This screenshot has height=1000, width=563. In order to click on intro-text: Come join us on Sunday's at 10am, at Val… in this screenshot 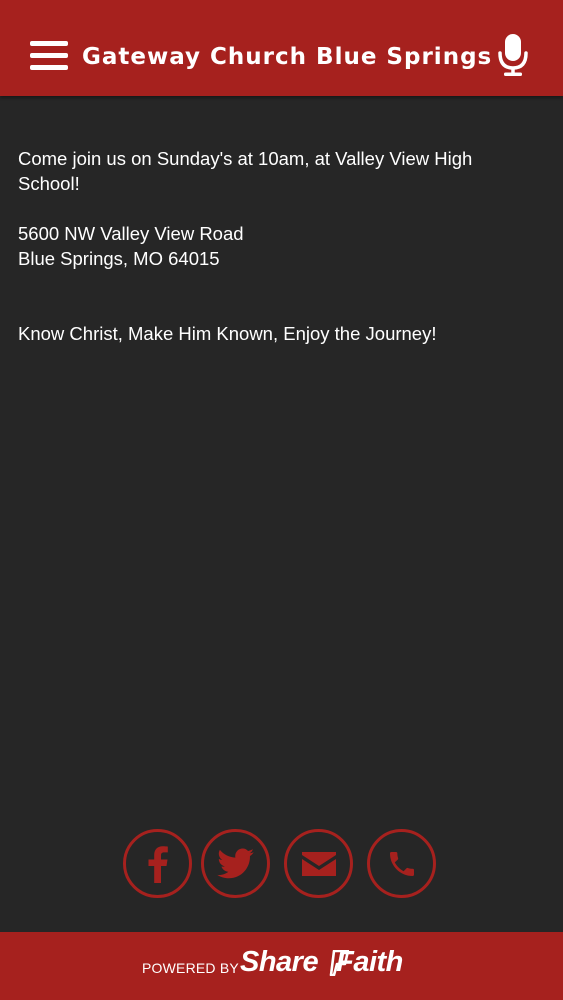, I will do `click(245, 171)`.